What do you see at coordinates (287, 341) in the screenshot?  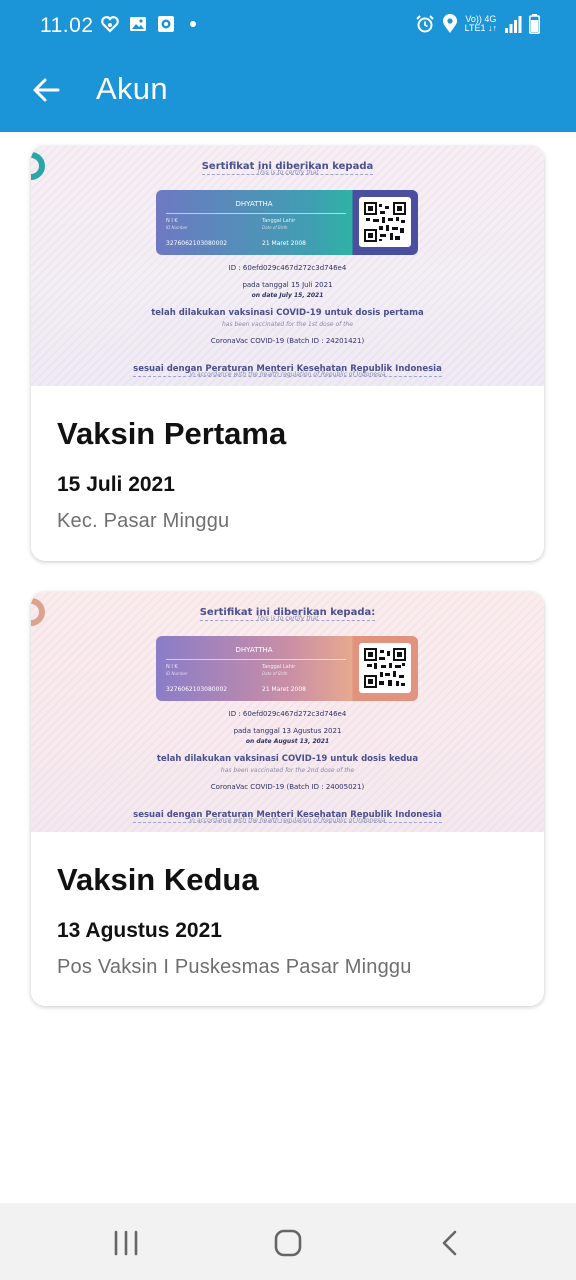 I see `cert-vaccine: CoronaVac COVID-19 (Batch ID : 24201421)` at bounding box center [287, 341].